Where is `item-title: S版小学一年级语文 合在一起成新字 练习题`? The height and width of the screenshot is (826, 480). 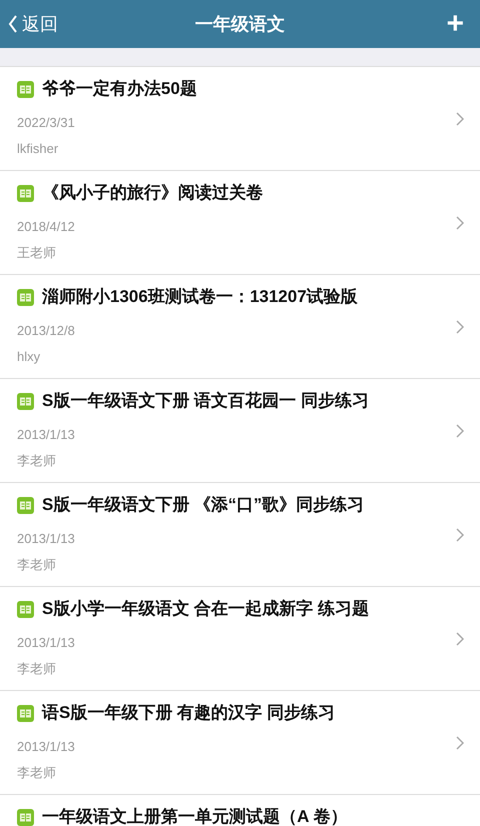
item-title: S版小学一年级语文 合在一起成新字 练习题 is located at coordinates (205, 609).